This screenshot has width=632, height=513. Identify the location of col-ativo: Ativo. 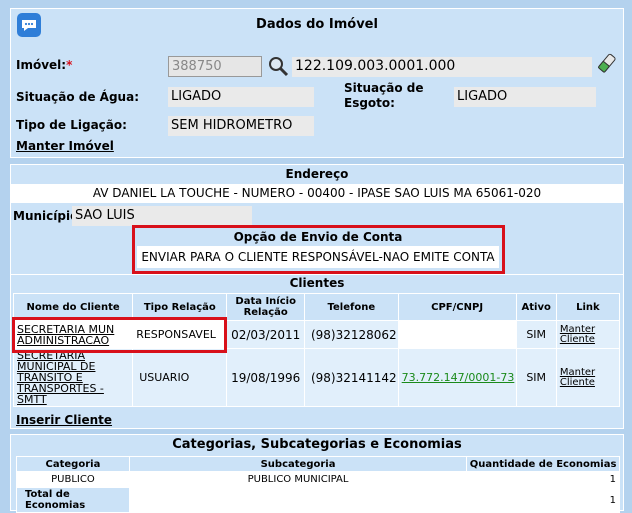
(536, 307).